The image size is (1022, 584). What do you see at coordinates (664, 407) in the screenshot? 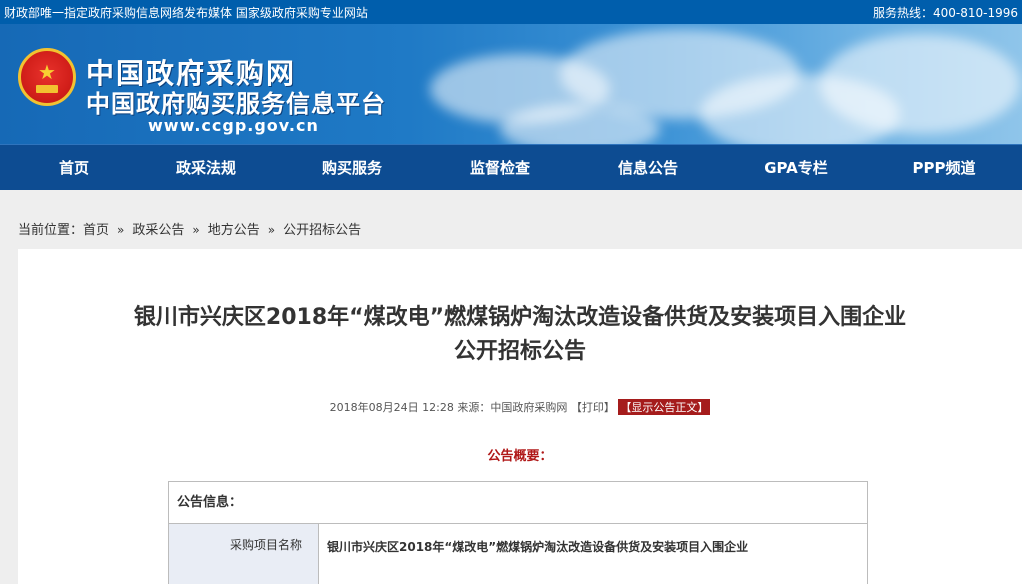
I see `show-body-button: 【显示公告正文】` at bounding box center [664, 407].